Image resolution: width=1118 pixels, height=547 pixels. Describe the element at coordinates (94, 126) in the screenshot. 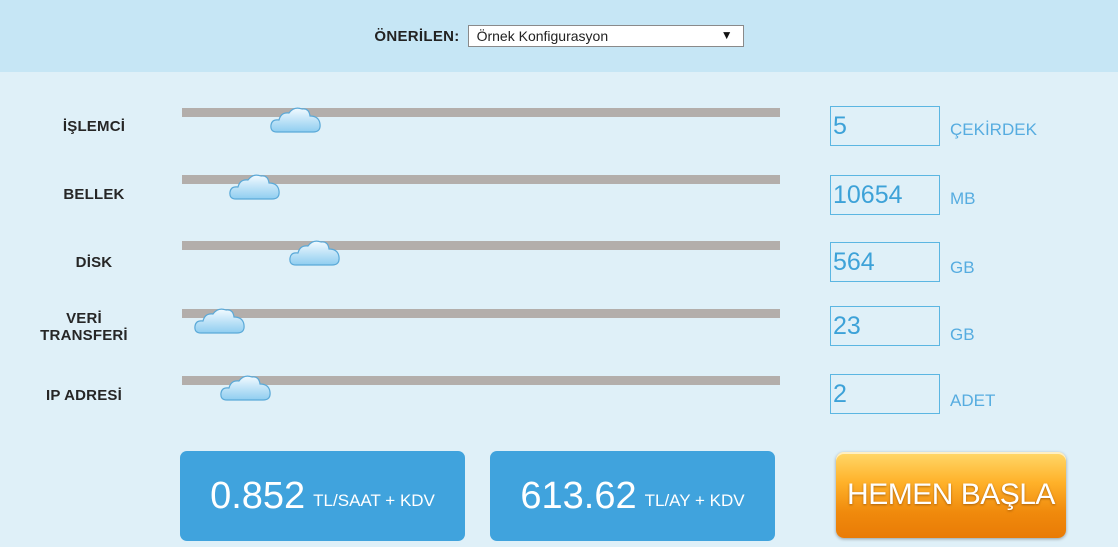

I see `cpu-label: İŞLEMCİ` at that location.